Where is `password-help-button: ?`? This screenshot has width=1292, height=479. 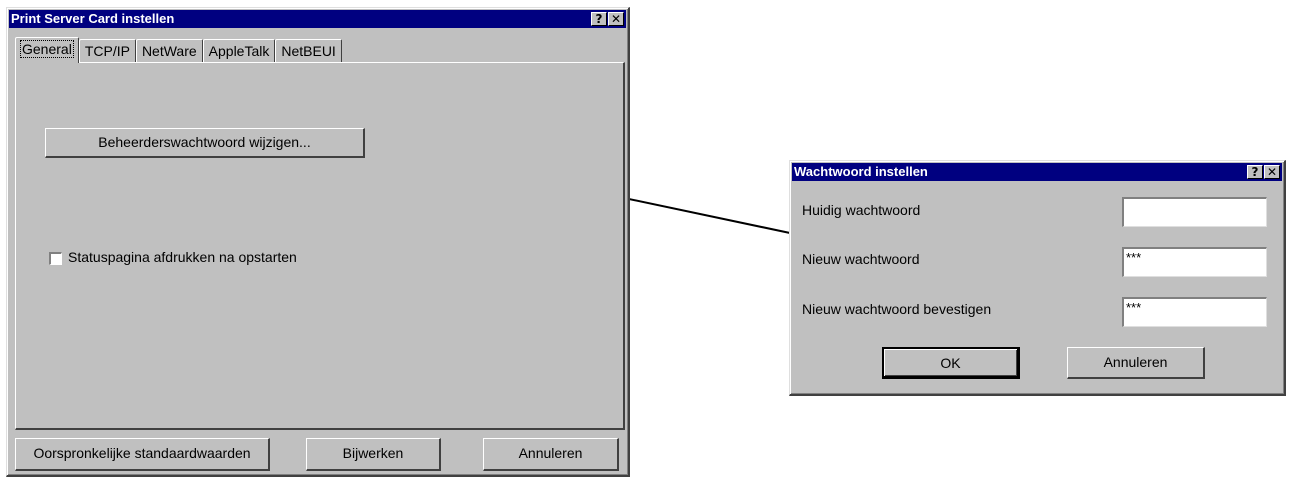
password-help-button: ? is located at coordinates (1255, 172).